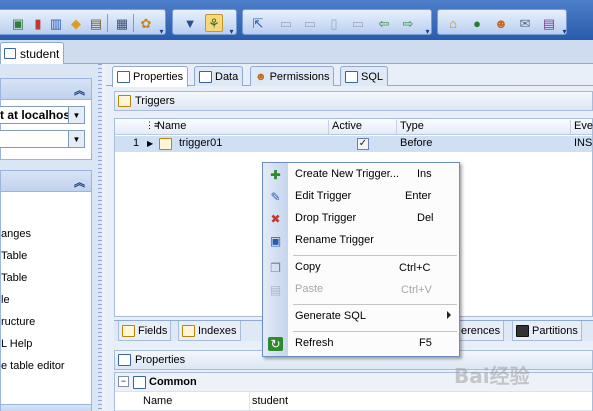 This screenshot has width=593, height=411. What do you see at coordinates (158, 77) in the screenshot?
I see `tab-label: Properties` at bounding box center [158, 77].